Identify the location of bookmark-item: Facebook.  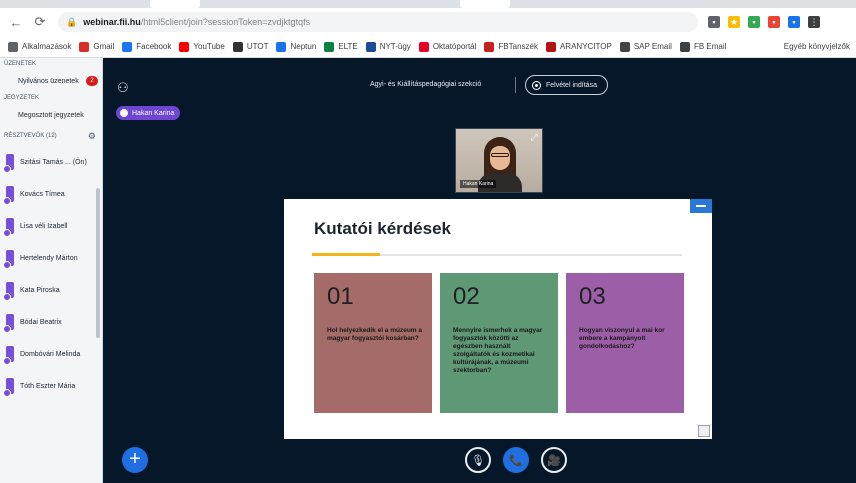
(147, 46).